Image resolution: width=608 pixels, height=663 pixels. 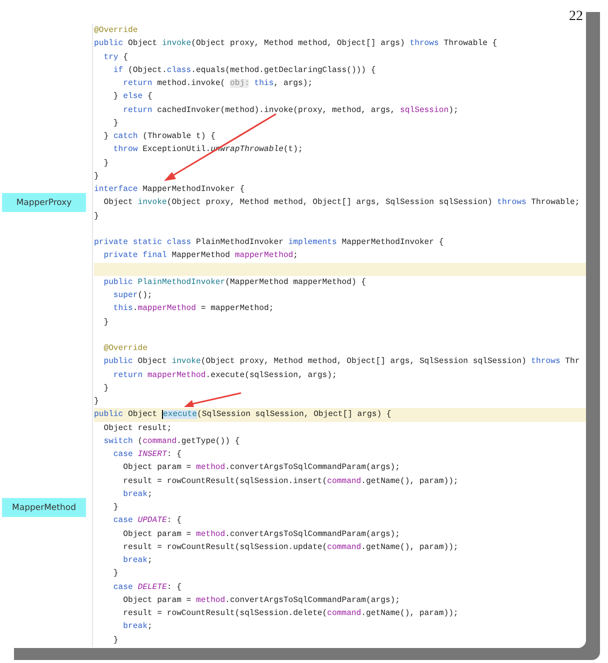 What do you see at coordinates (159, 137) in the screenshot?
I see `code-line: } catch (Throwable t) {` at bounding box center [159, 137].